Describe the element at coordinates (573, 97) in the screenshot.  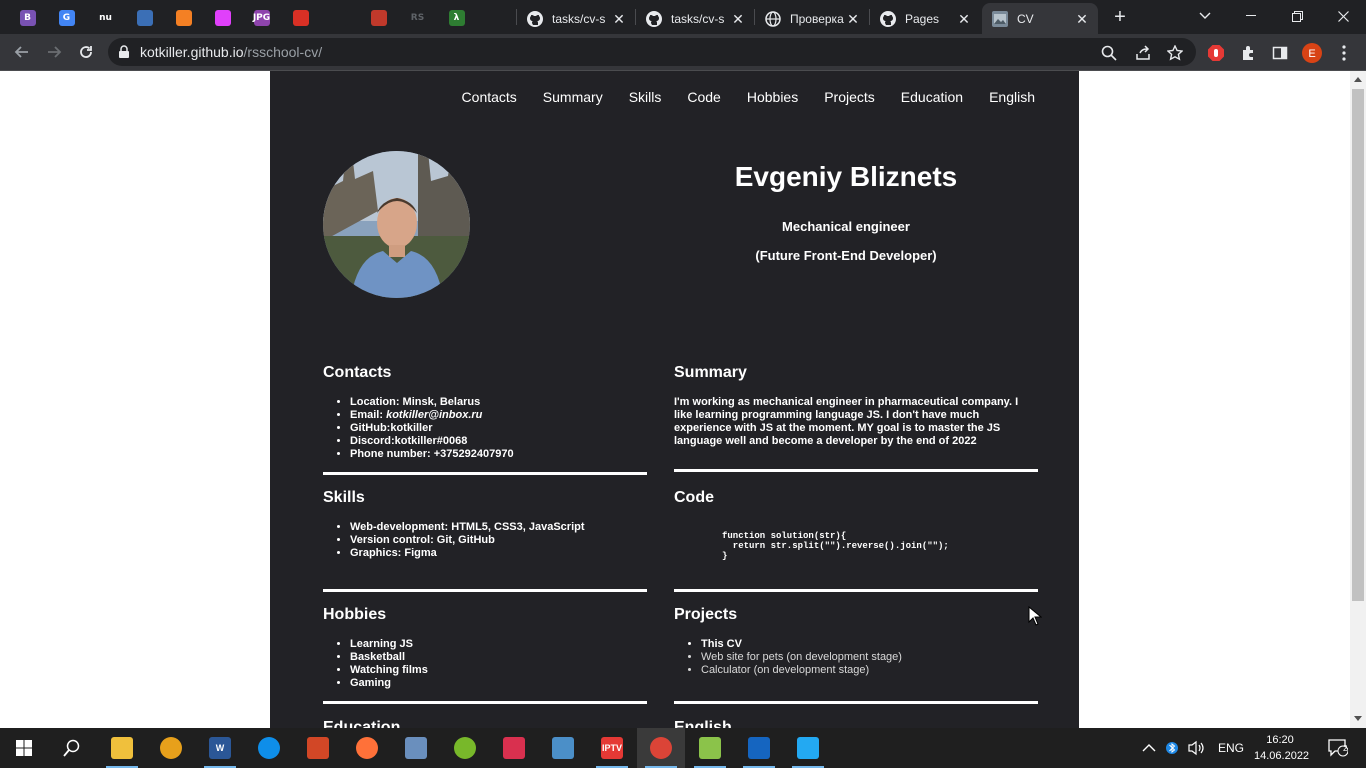
I see `nav-link-summary: Summary` at that location.